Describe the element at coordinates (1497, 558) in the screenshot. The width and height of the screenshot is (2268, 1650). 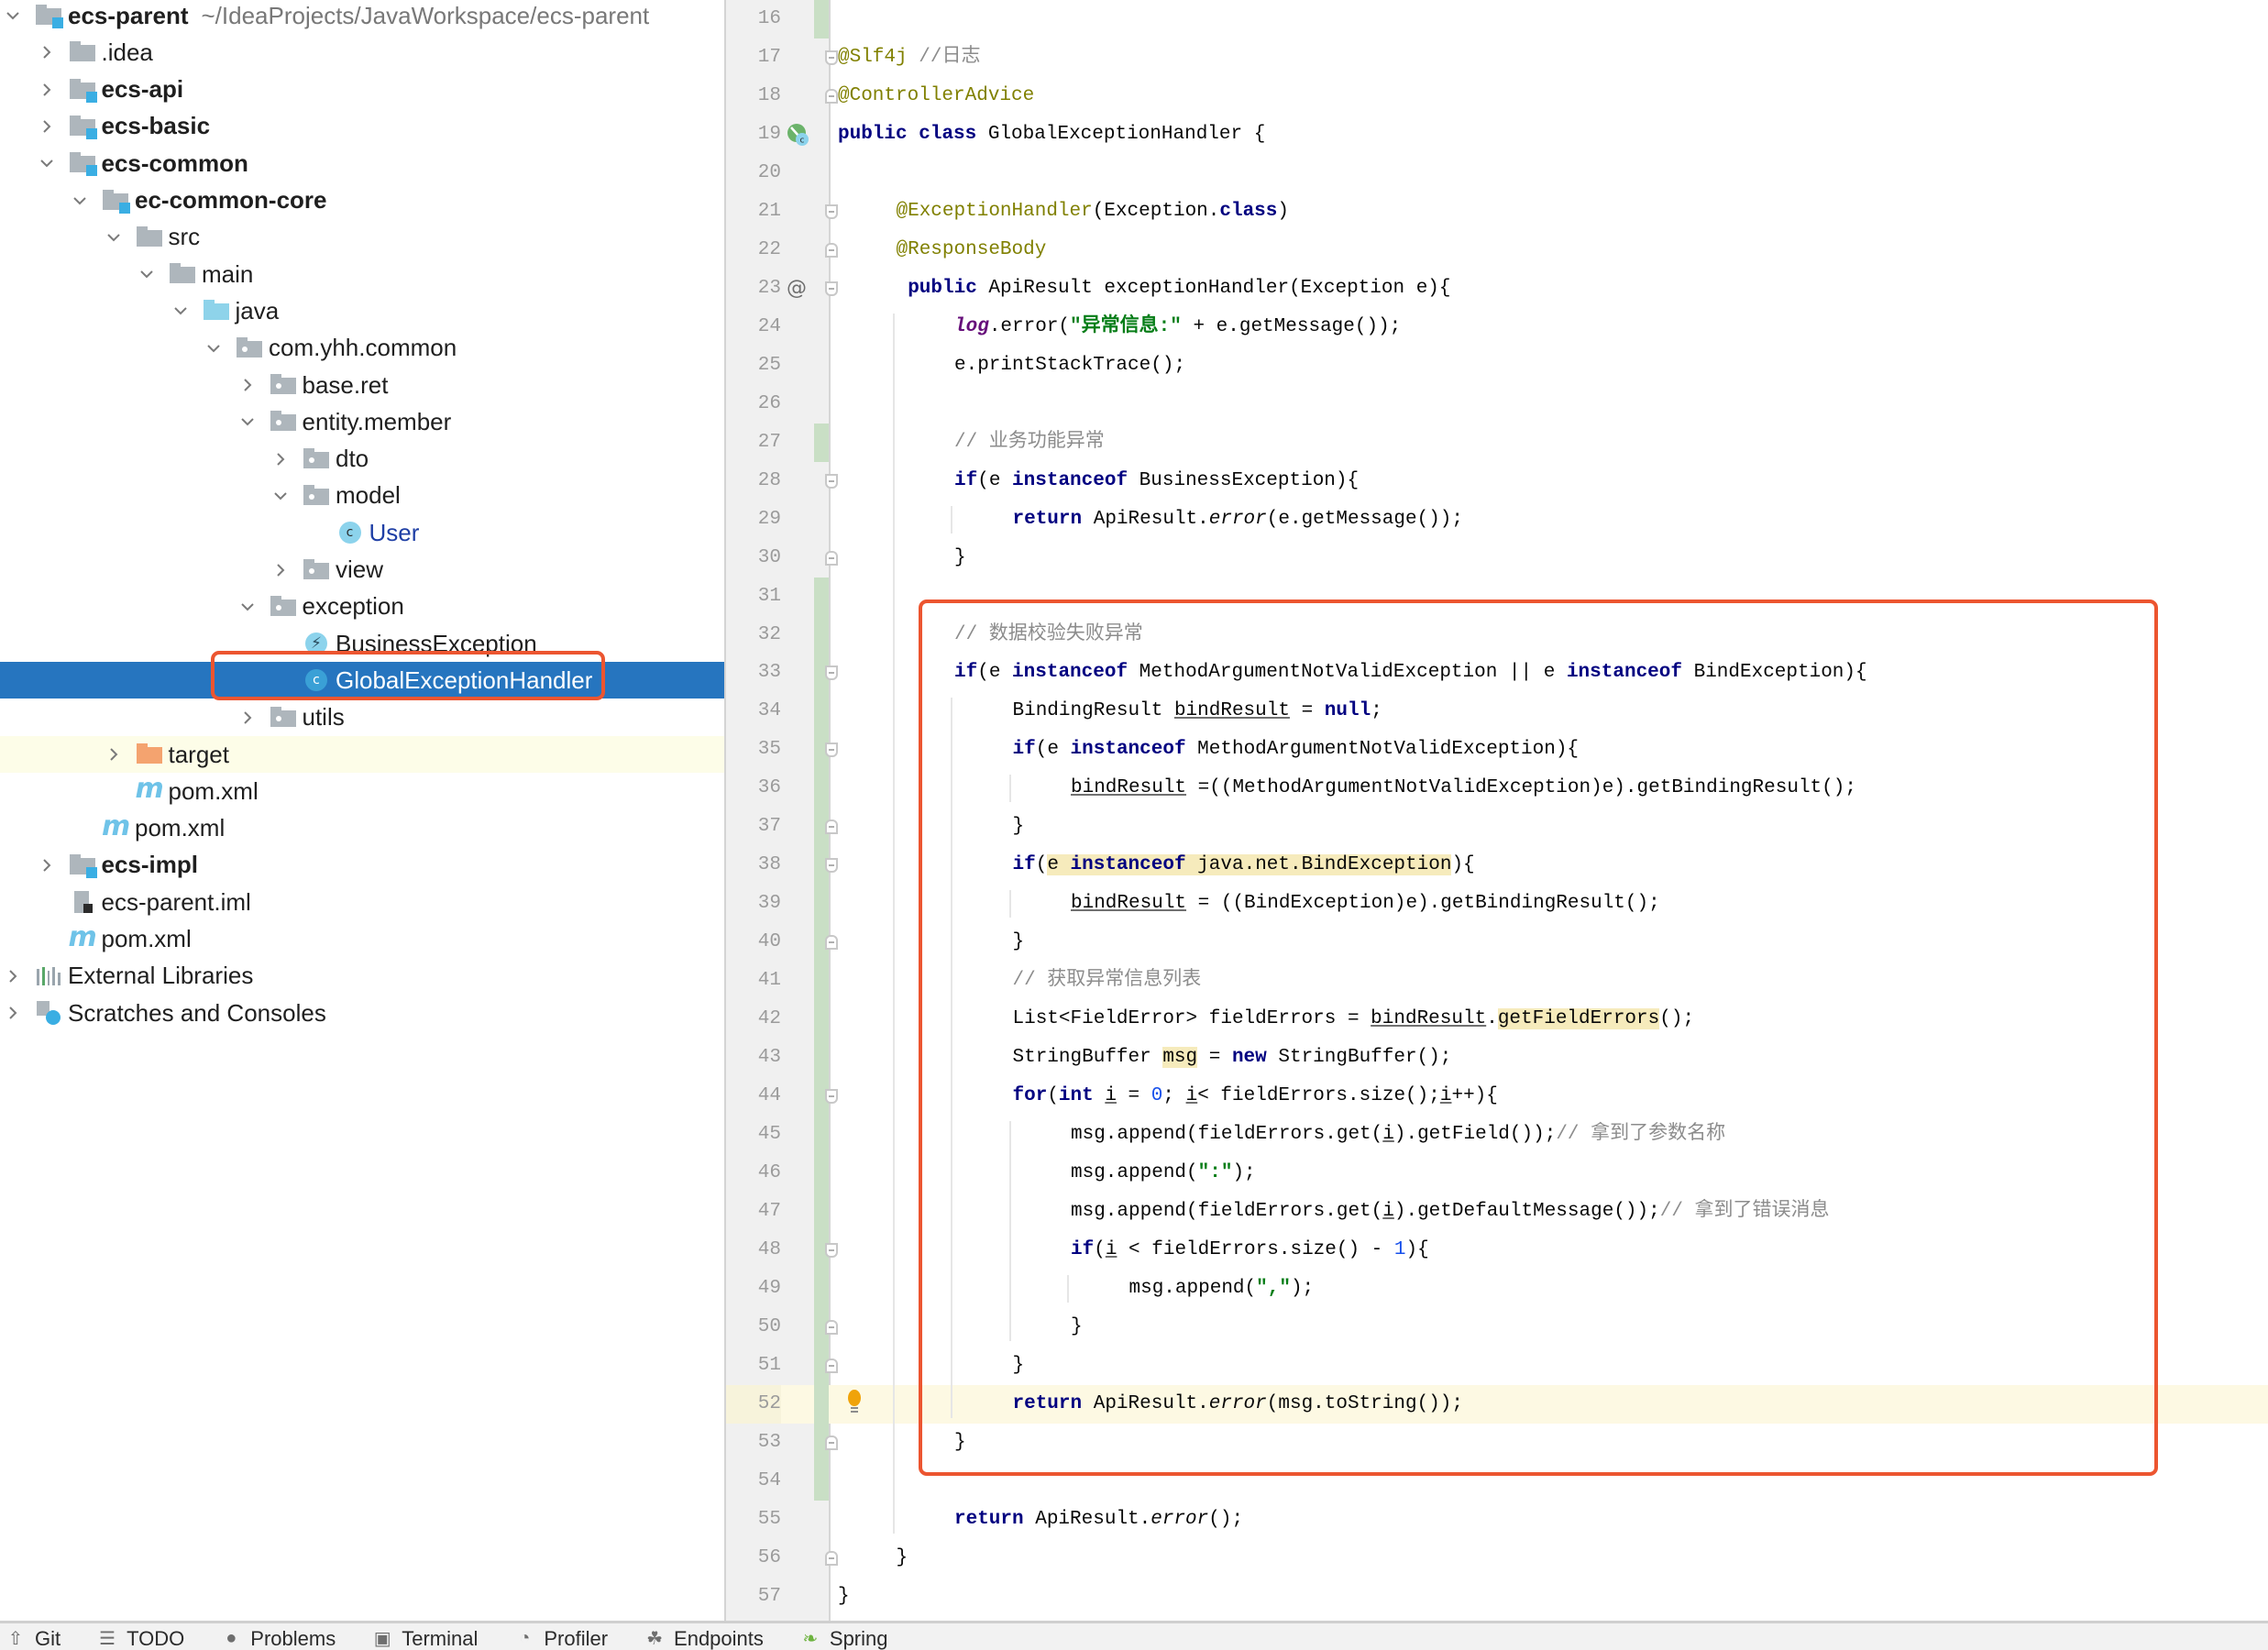
I see `code-line: 30}` at that location.